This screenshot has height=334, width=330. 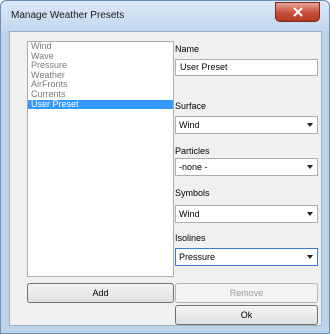 What do you see at coordinates (189, 214) in the screenshot?
I see `symbols-value: Wind` at bounding box center [189, 214].